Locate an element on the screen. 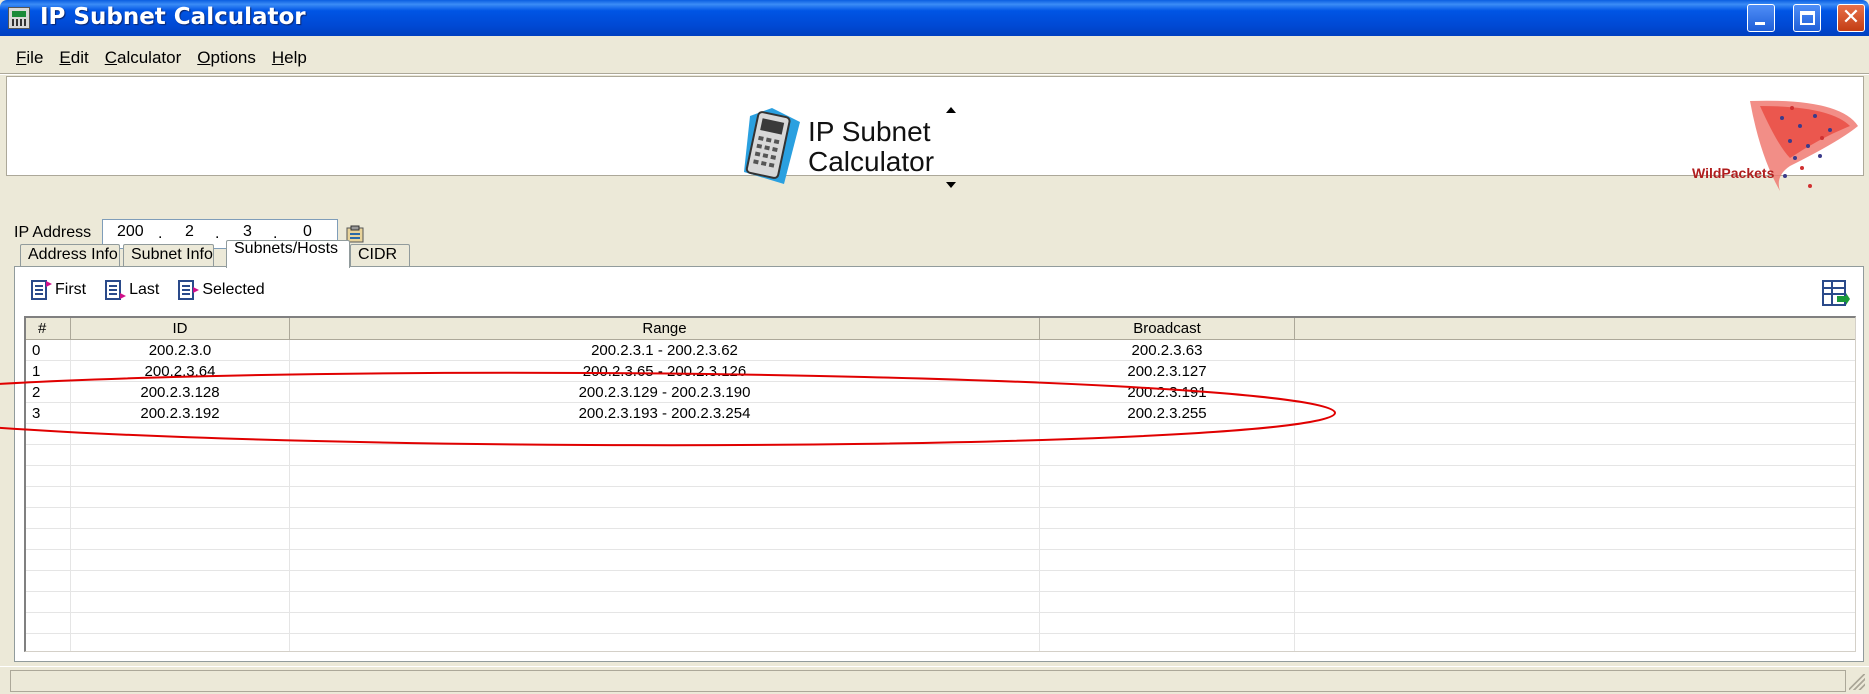  table-header: # ID Range Broadcast is located at coordinates (940, 329).